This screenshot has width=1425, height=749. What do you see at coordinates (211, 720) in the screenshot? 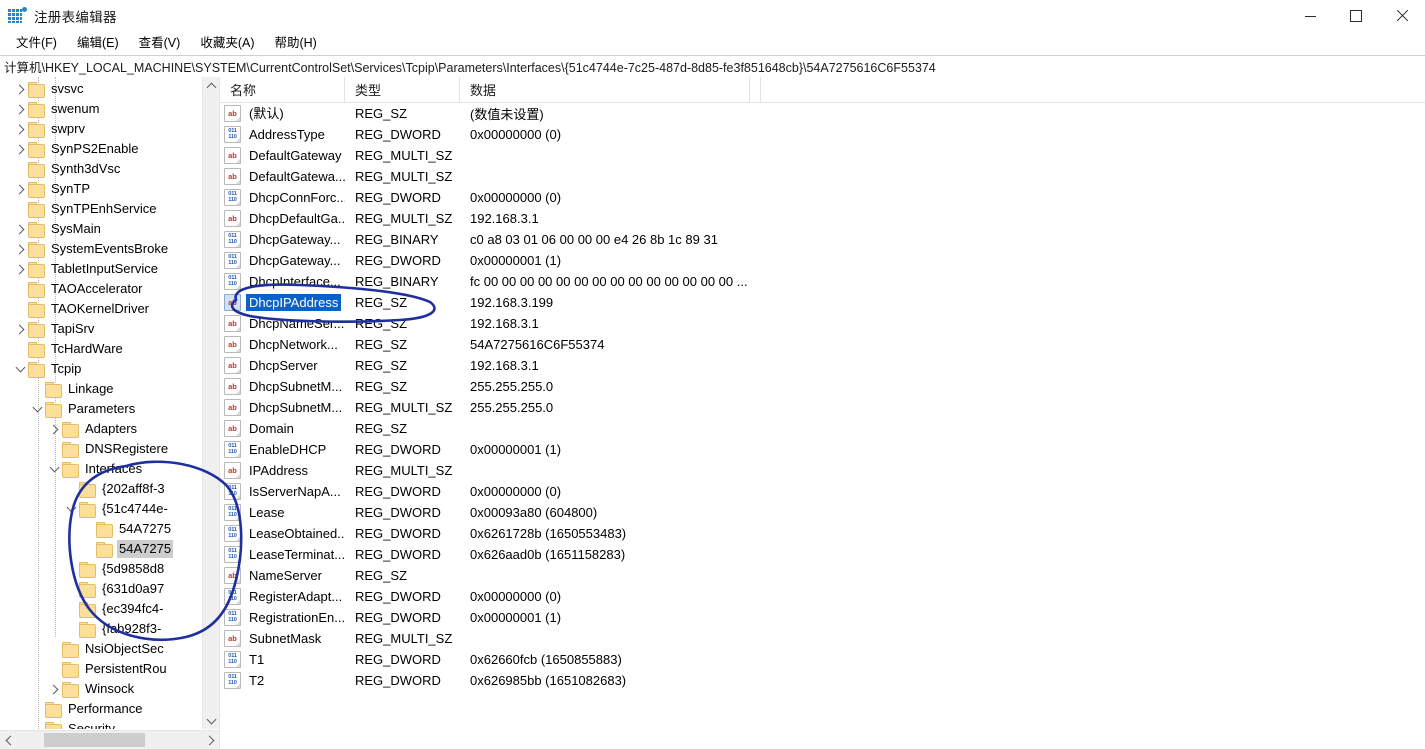
I see `scroll-down-button` at bounding box center [211, 720].